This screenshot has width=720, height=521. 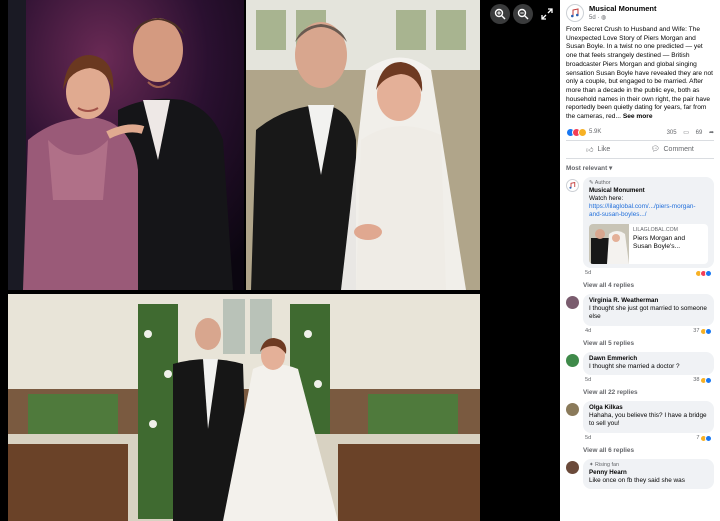 I want to click on comment-meta: 5d 38, so click(x=648, y=379).